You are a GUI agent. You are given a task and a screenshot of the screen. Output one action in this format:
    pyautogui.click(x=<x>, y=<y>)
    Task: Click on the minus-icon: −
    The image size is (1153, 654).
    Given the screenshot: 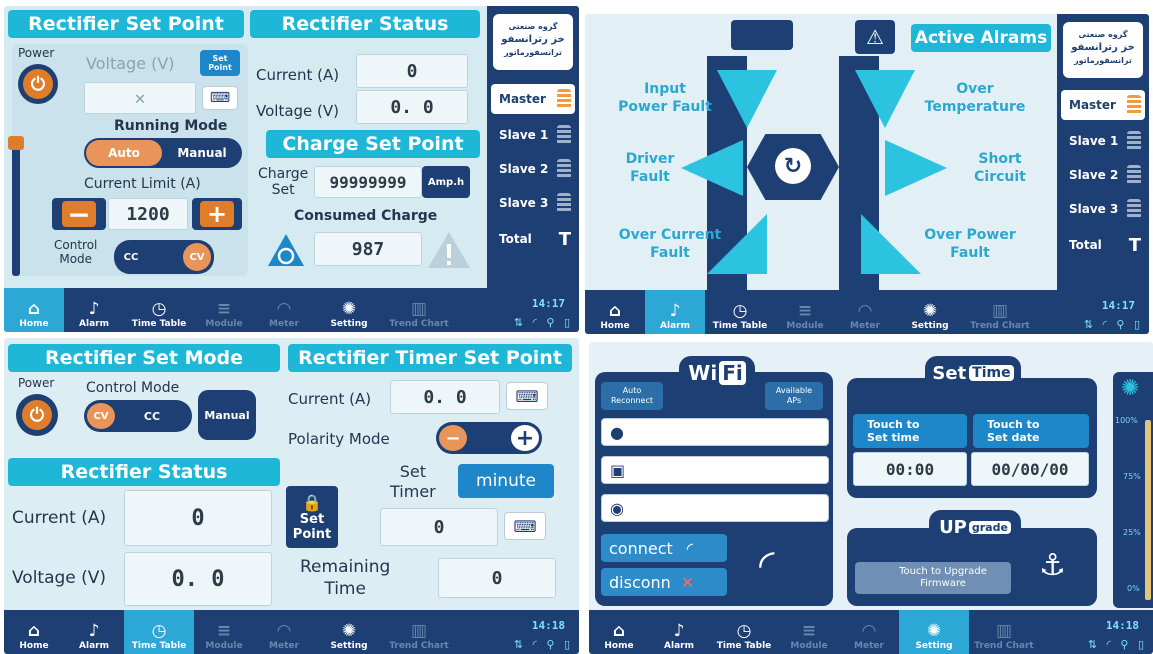 What is the action you would take?
    pyautogui.click(x=453, y=438)
    